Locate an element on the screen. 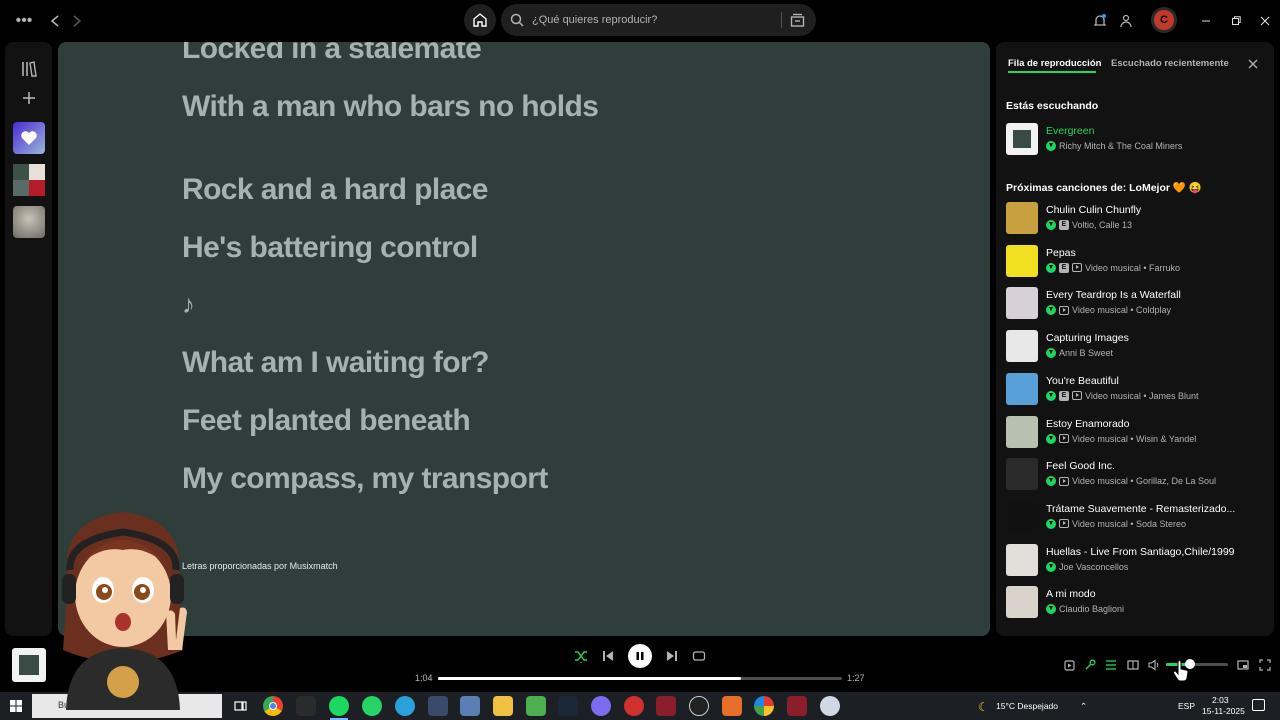  queue-item: A mi modo Claudio Baglioni is located at coordinates (1137, 603).